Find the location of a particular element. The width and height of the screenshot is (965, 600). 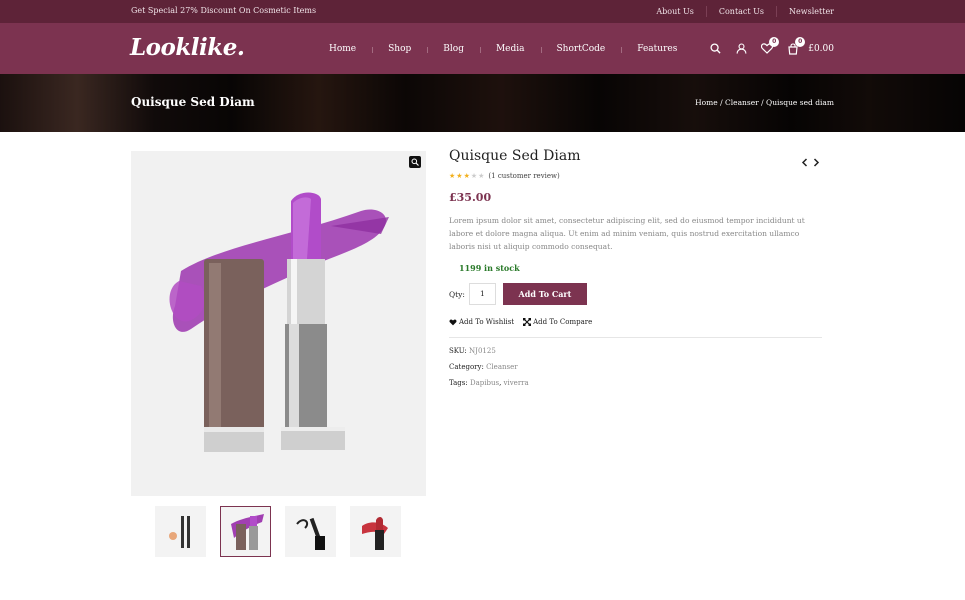

nav-blog: Blog is located at coordinates (453, 49).